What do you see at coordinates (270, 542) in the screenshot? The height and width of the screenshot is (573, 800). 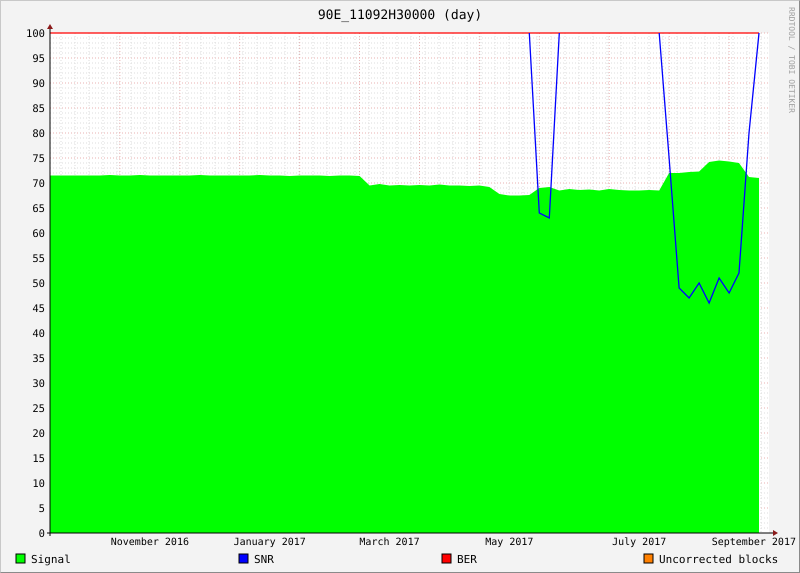 I see `x-tick-label: January 2017` at bounding box center [270, 542].